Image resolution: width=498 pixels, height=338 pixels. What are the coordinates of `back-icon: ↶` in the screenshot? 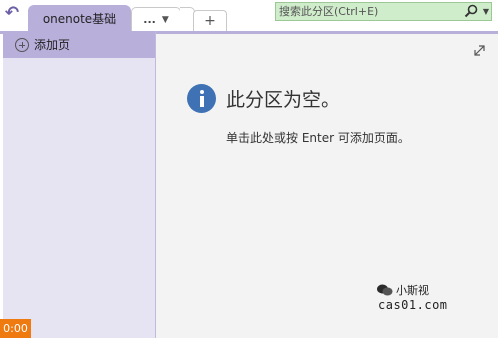 It's located at (12, 13).